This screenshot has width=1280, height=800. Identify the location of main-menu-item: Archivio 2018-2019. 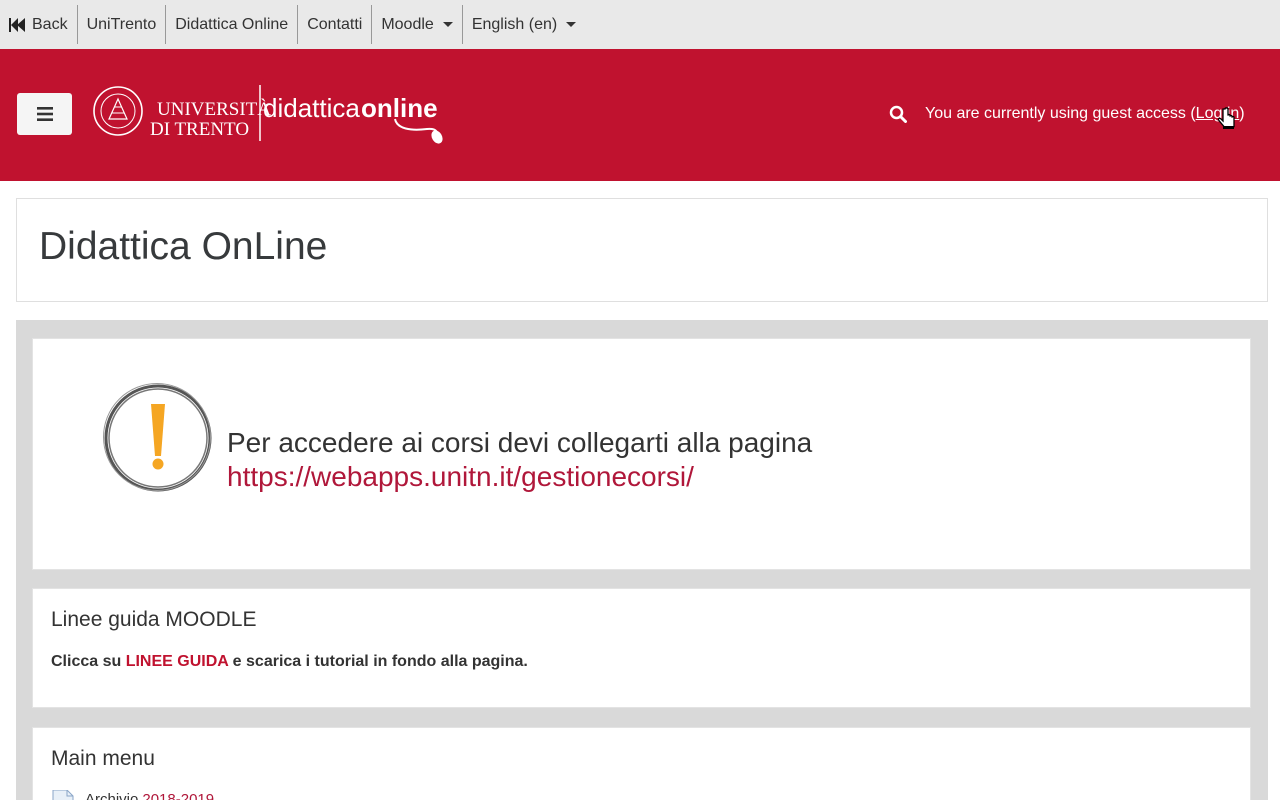
(132, 795).